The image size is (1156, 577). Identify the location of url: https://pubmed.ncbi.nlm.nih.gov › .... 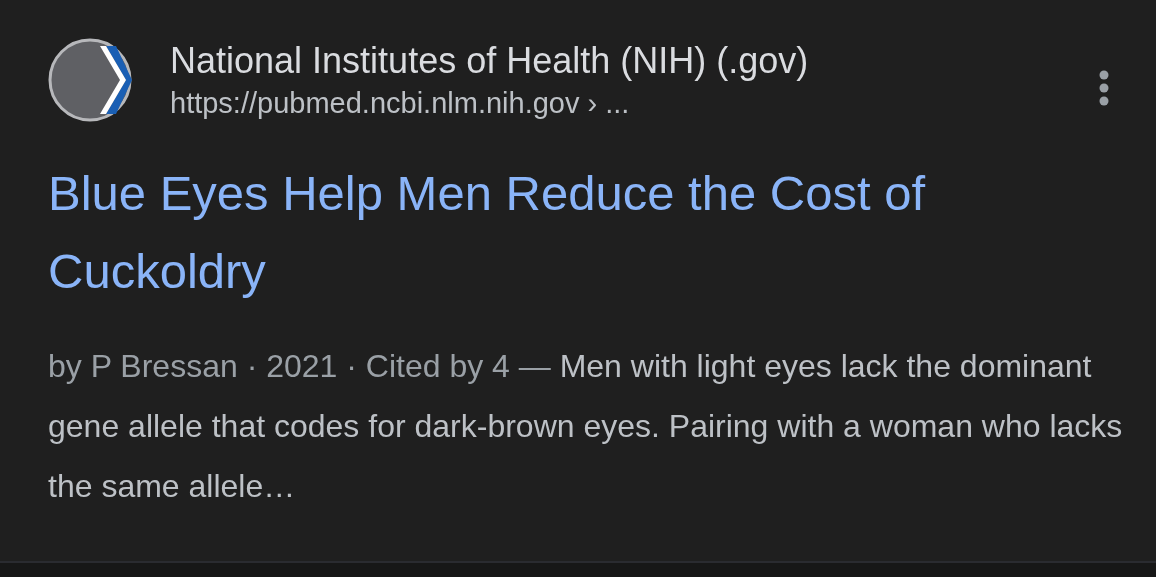
(400, 103).